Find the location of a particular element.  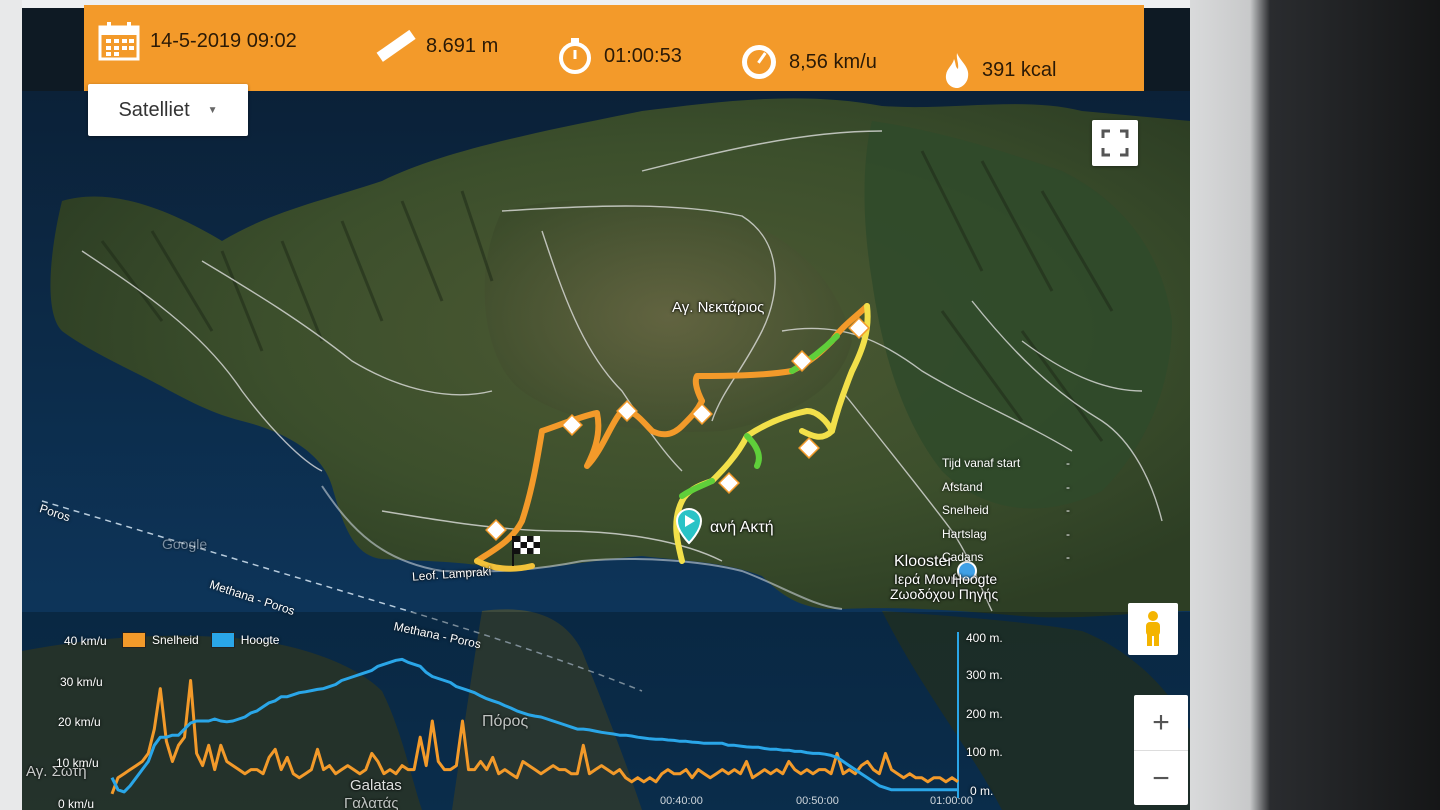

stat-duration: 01:00:53 is located at coordinates (619, 56).